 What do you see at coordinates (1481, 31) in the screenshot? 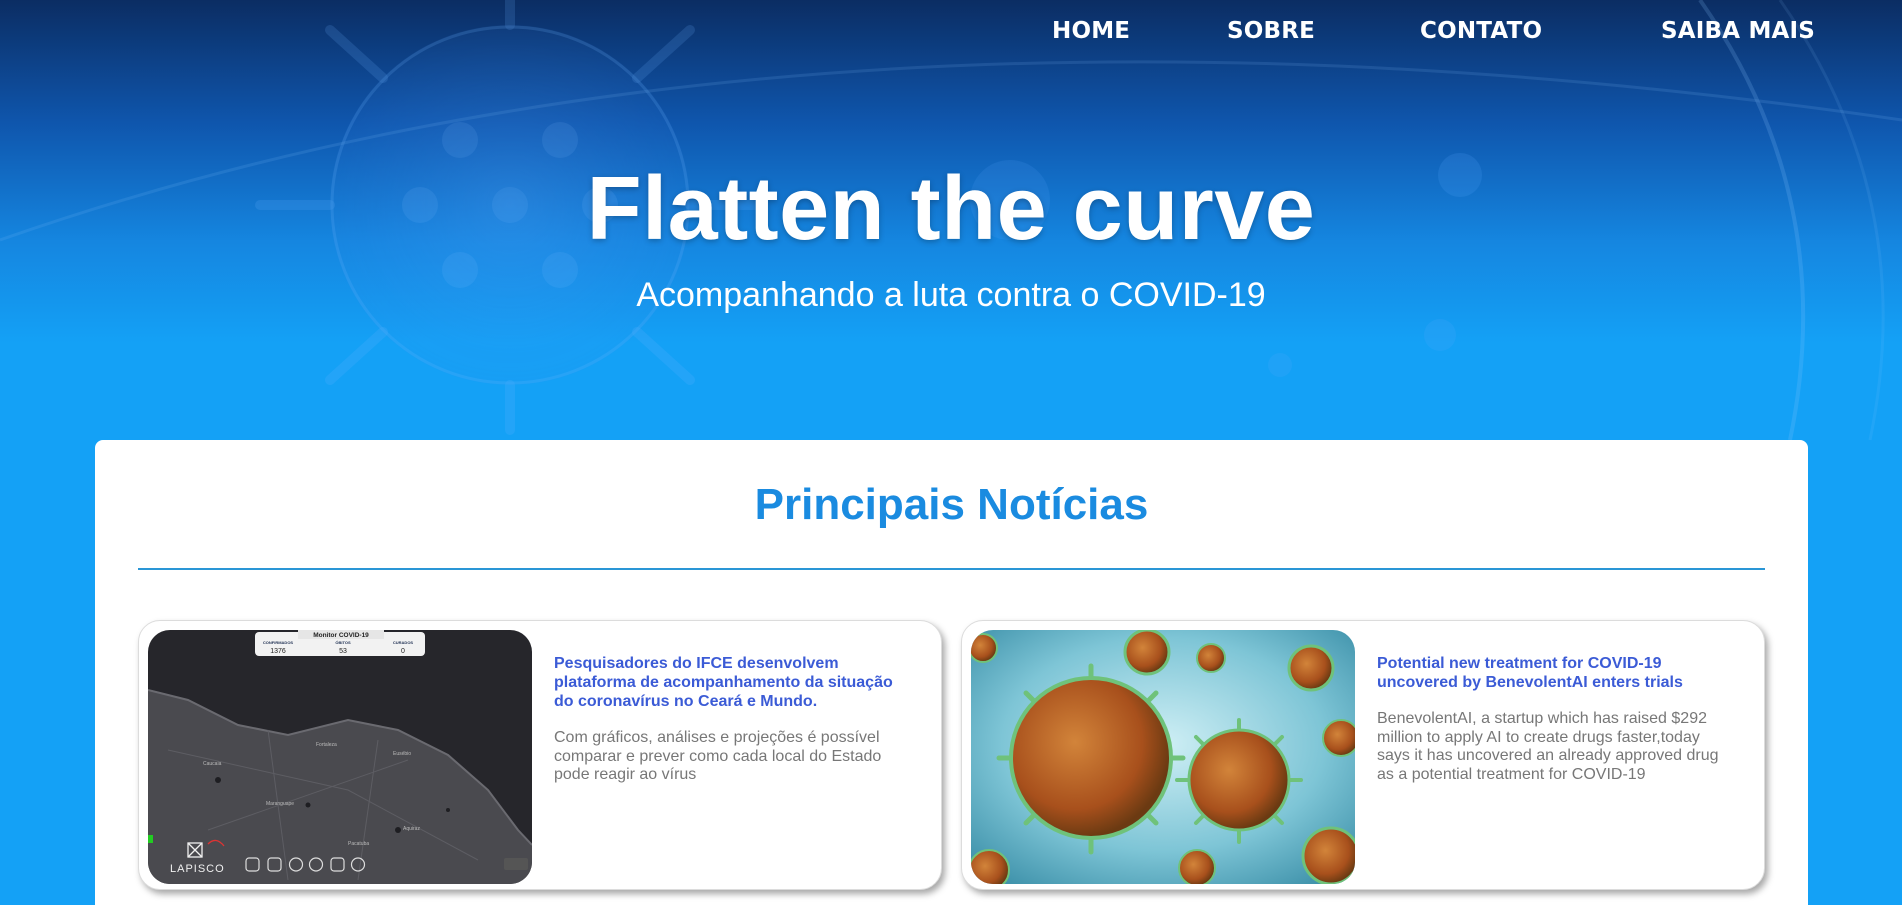
I see `nav-contato-link: CONTATO` at bounding box center [1481, 31].